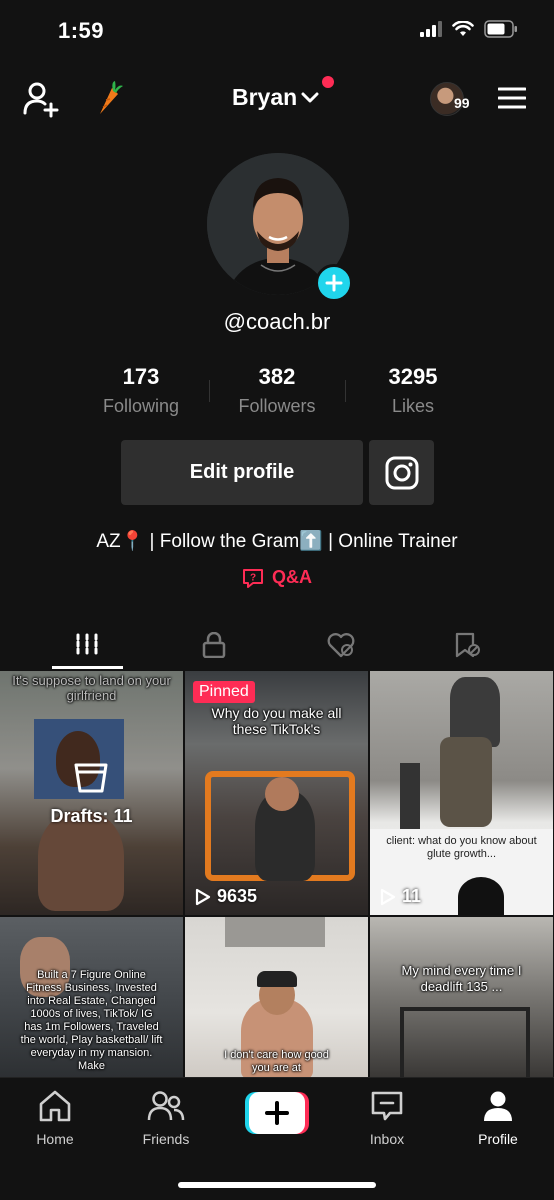  What do you see at coordinates (413, 406) in the screenshot?
I see `stat-label: Likes` at bounding box center [413, 406].